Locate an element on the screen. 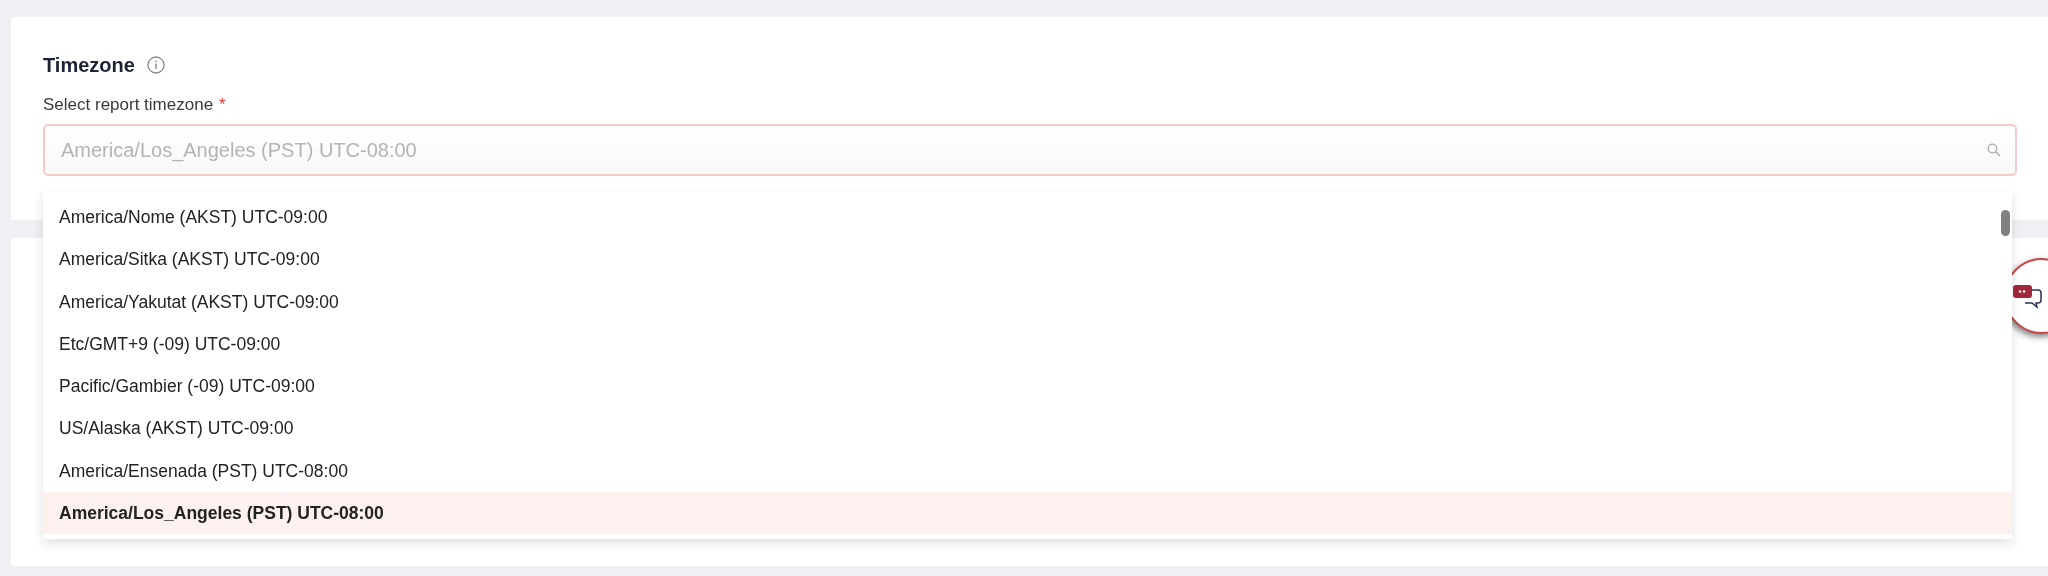 The image size is (2048, 576). info-icon is located at coordinates (155, 65).